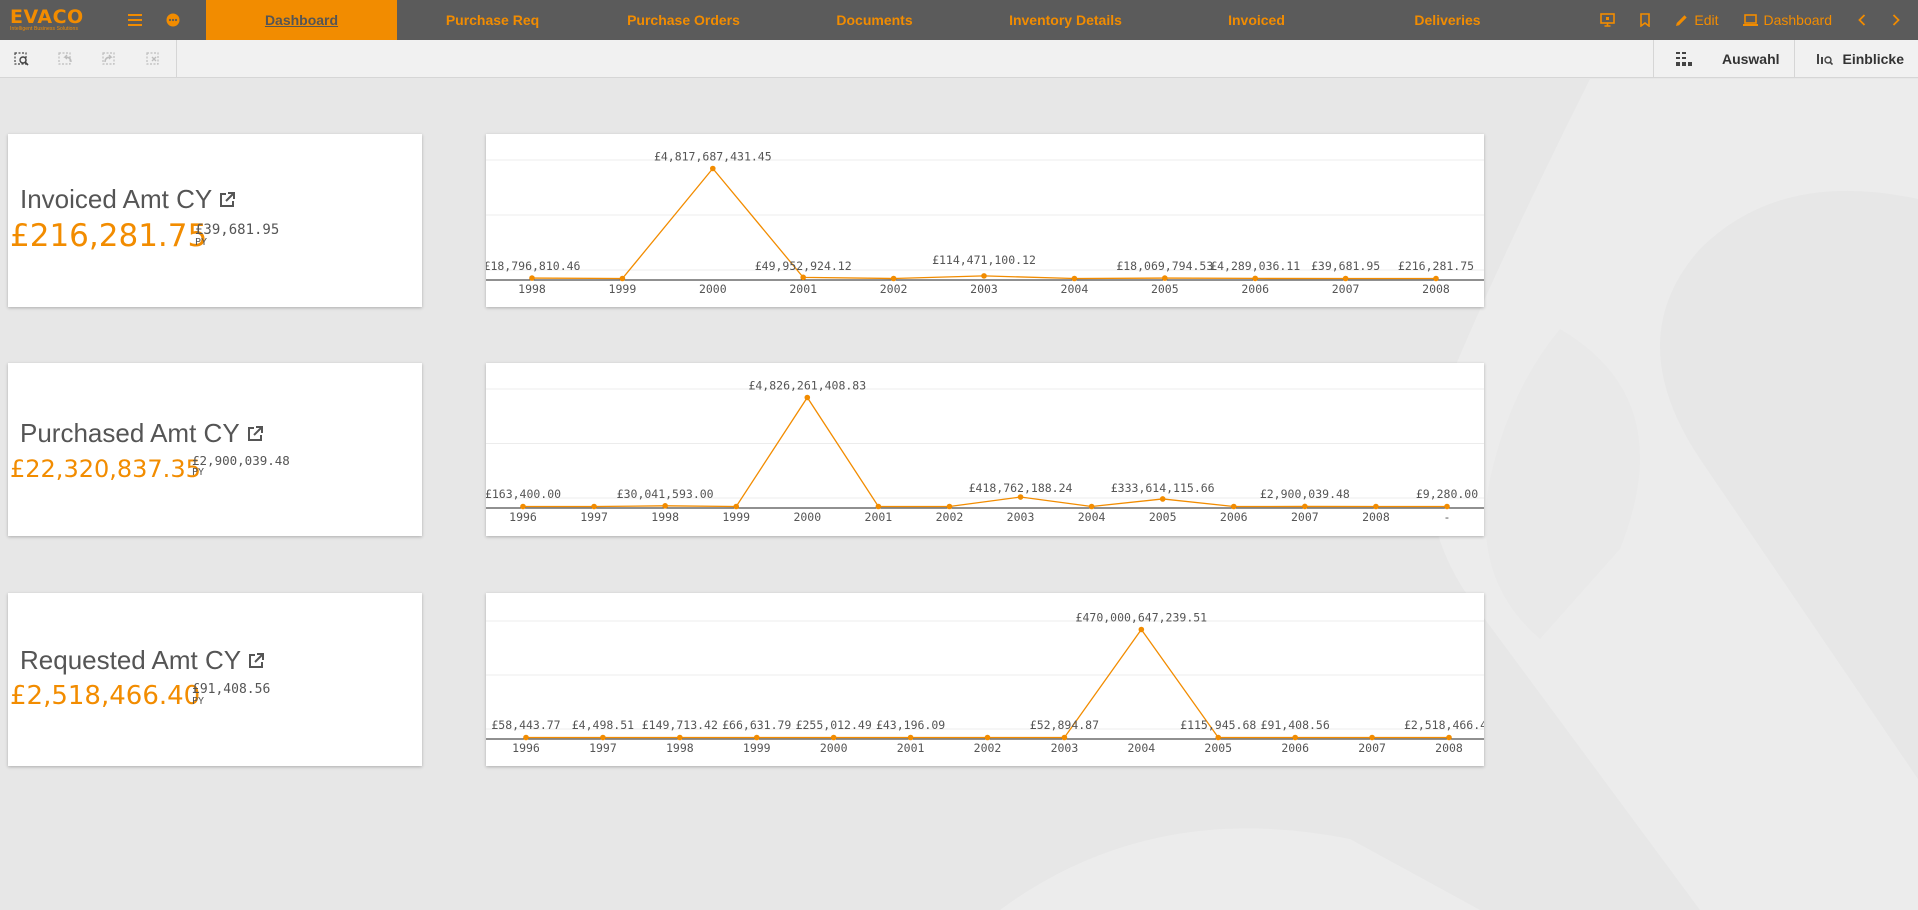  What do you see at coordinates (1345, 266) in the screenshot?
I see `data-label: £39,681.95` at bounding box center [1345, 266].